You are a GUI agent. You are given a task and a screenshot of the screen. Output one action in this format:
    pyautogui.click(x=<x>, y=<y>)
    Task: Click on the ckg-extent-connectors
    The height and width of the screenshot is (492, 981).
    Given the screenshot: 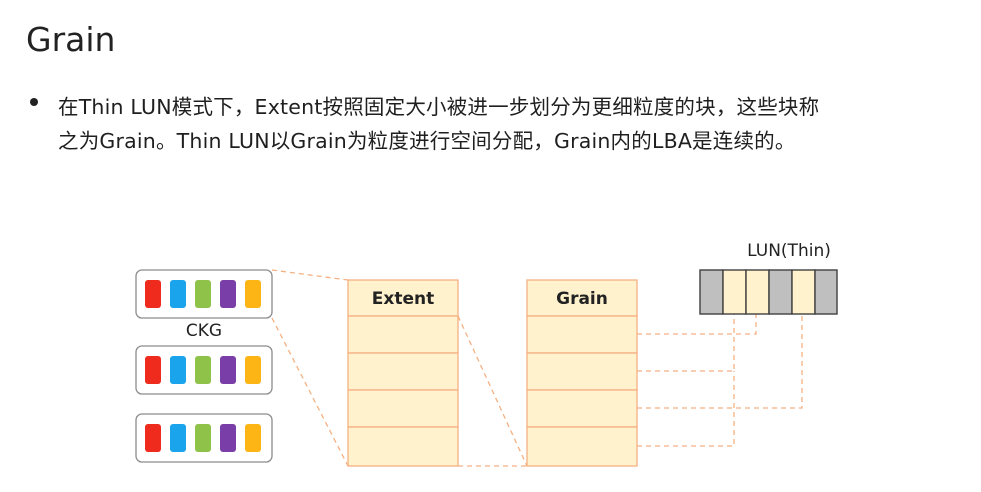 What is the action you would take?
    pyautogui.click(x=310, y=368)
    